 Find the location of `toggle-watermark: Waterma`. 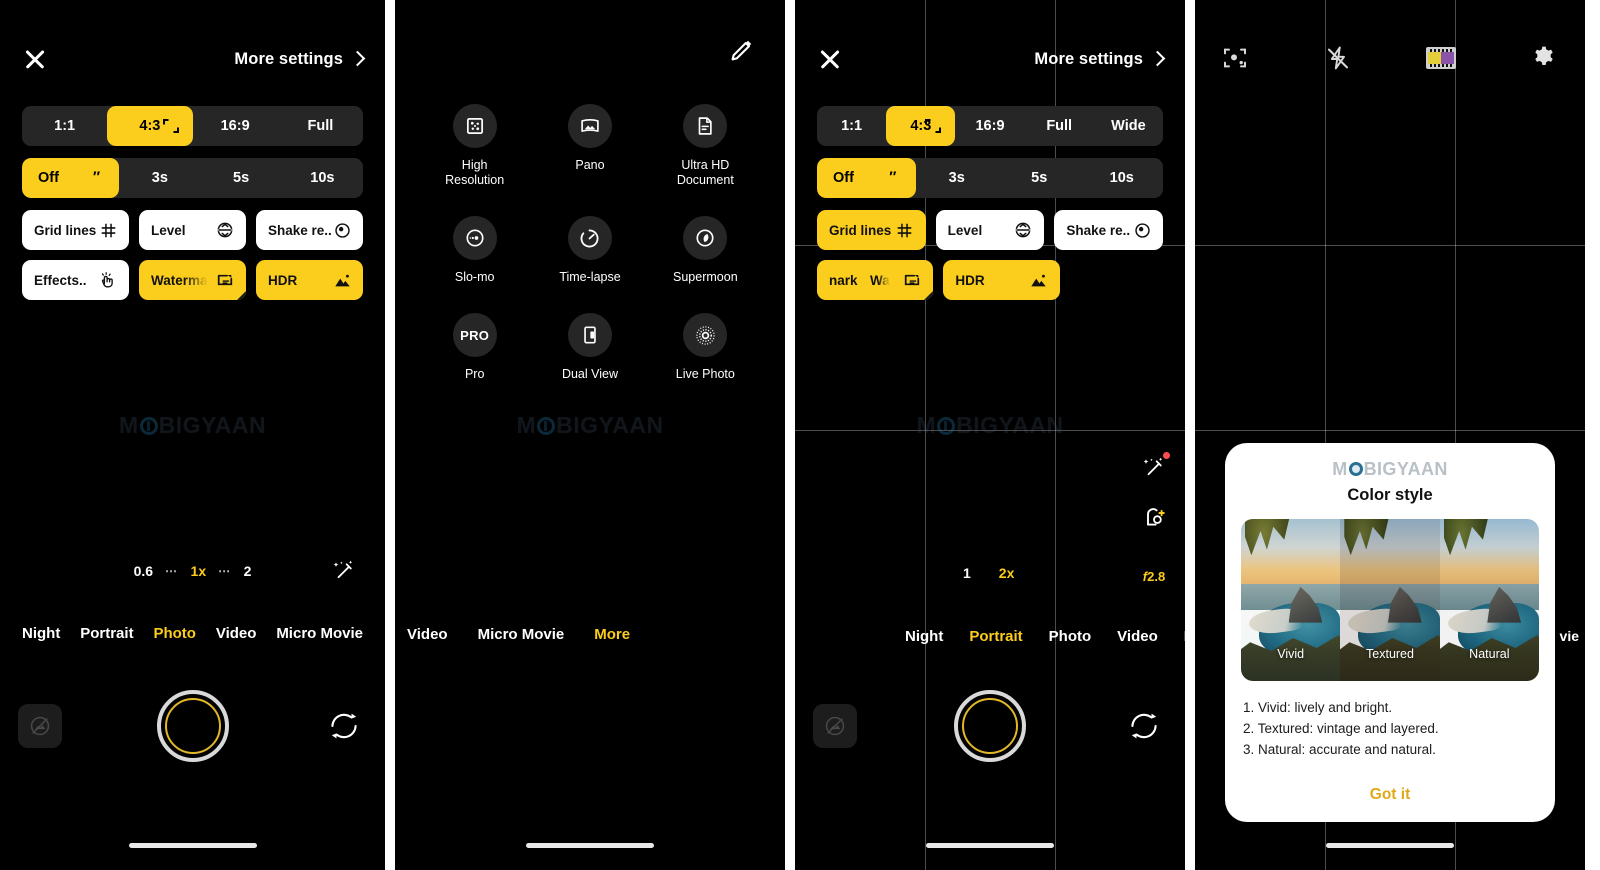

toggle-watermark: Waterma is located at coordinates (192, 280).